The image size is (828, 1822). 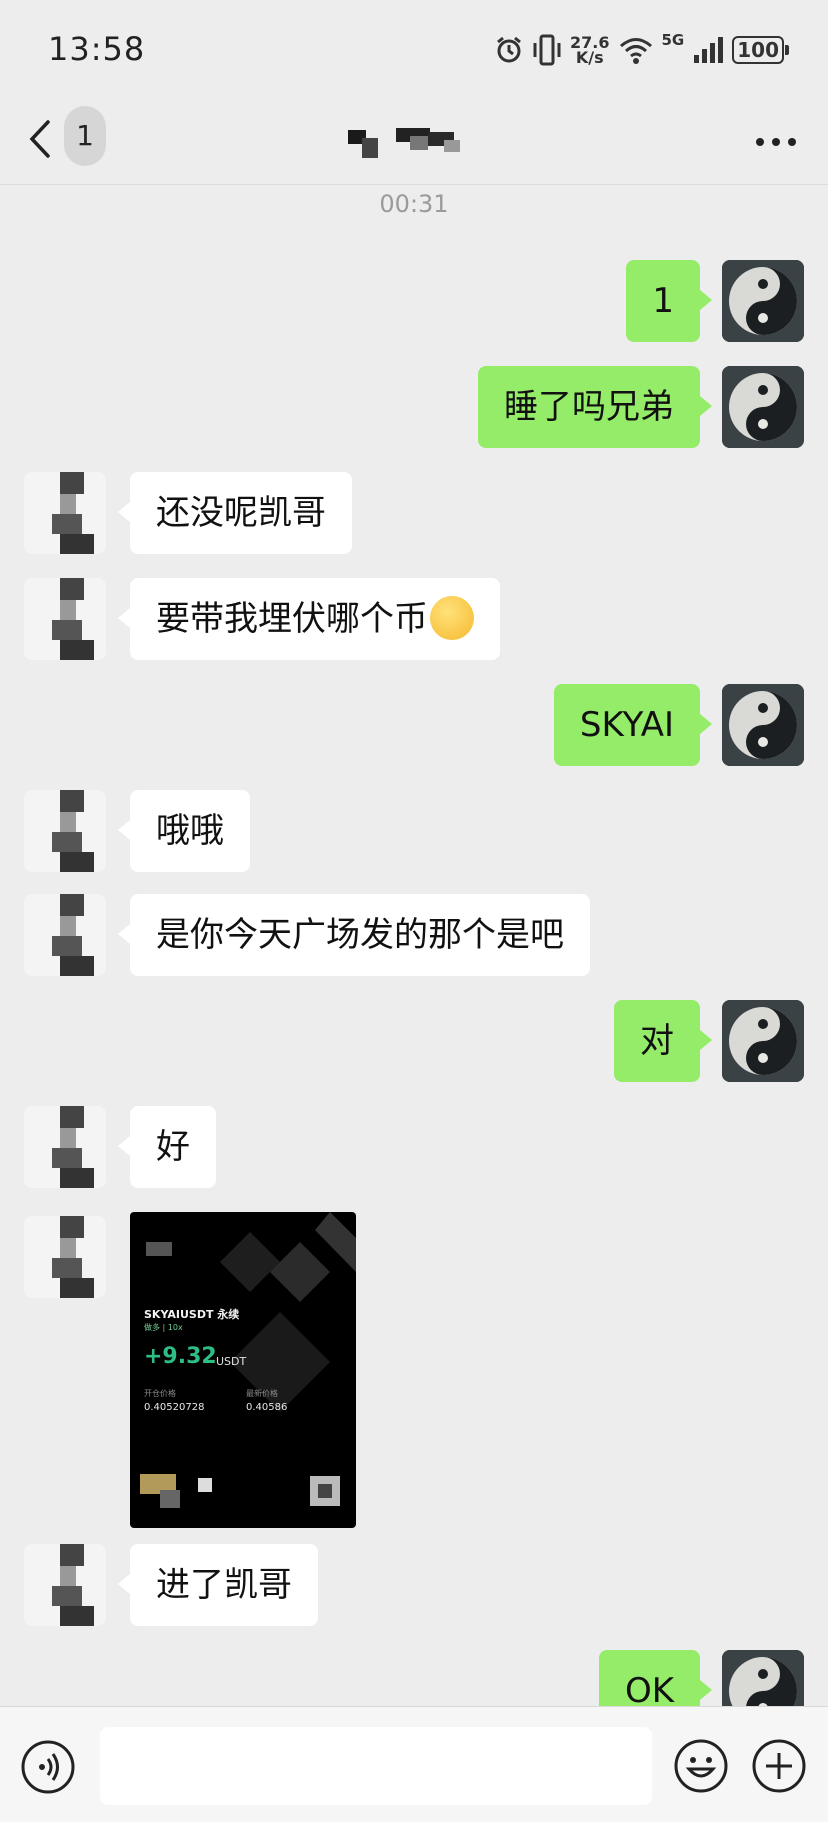 I want to click on trade-pnl-unit: USDT, so click(x=231, y=1361).